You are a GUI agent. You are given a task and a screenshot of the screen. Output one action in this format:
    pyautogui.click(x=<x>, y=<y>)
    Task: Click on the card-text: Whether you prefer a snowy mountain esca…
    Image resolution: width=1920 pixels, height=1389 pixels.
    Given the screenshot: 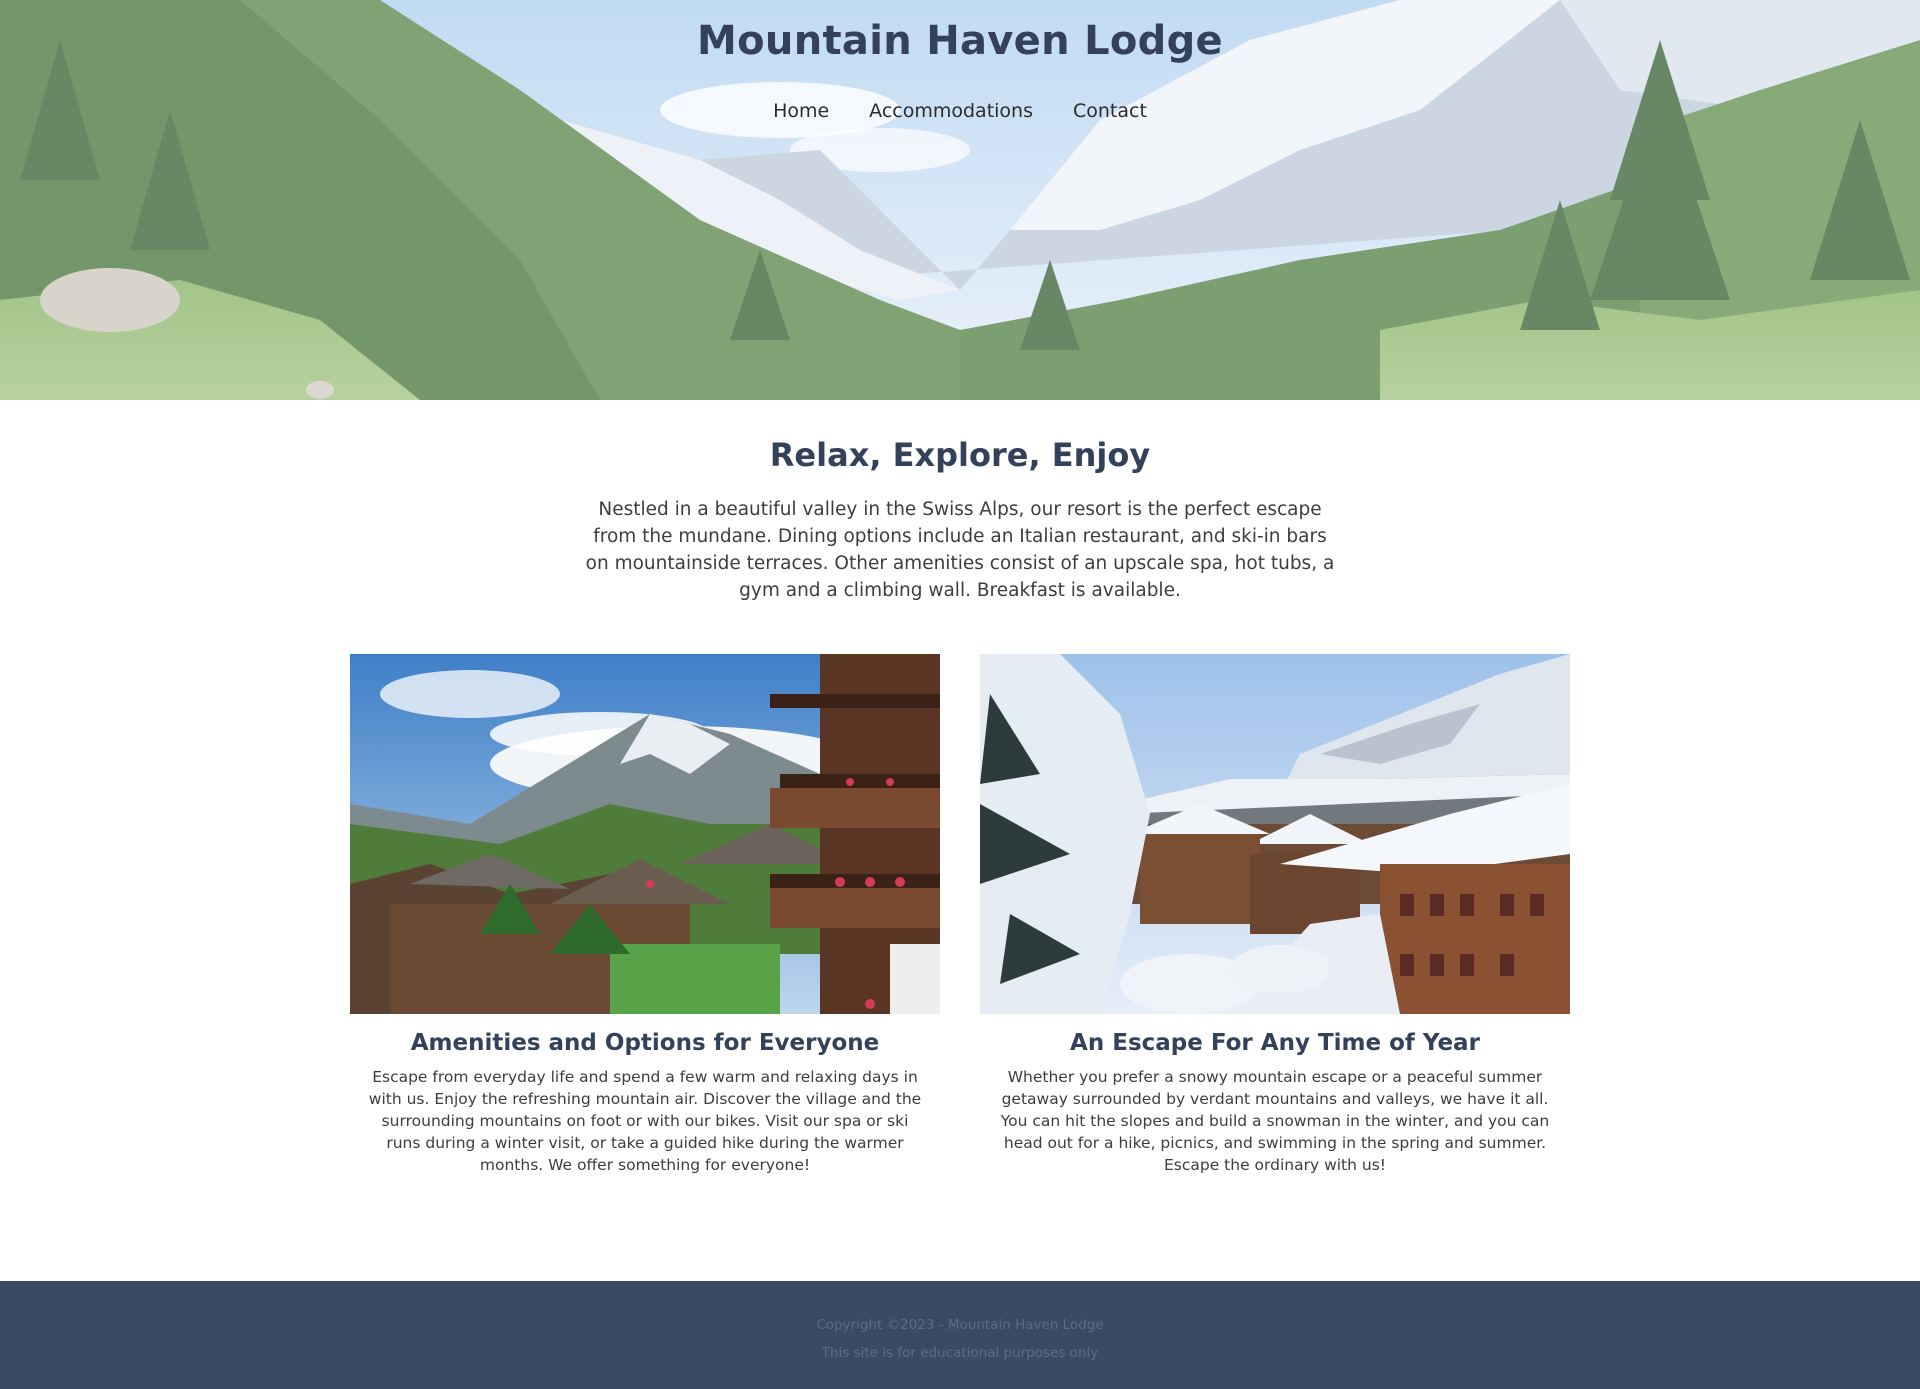 What is the action you would take?
    pyautogui.click(x=1275, y=1121)
    